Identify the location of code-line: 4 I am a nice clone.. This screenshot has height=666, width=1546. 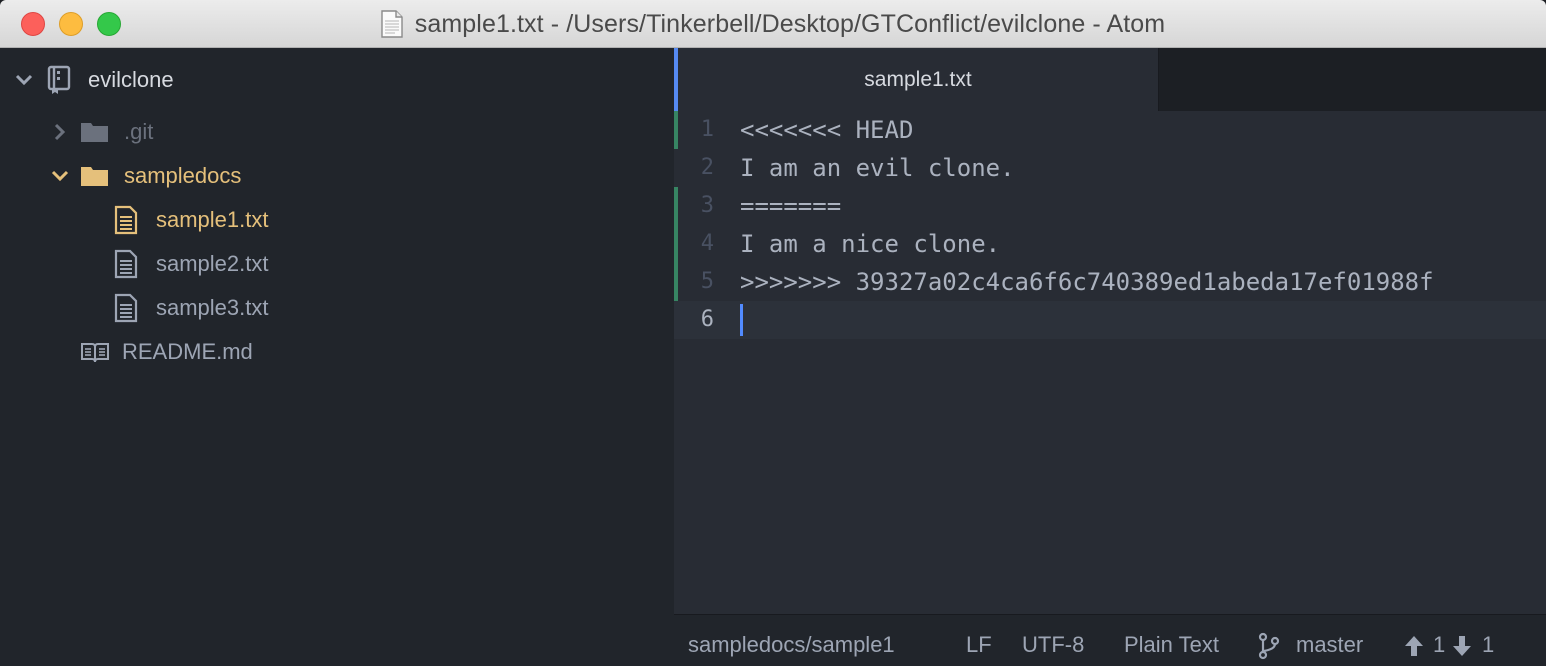
(1110, 244).